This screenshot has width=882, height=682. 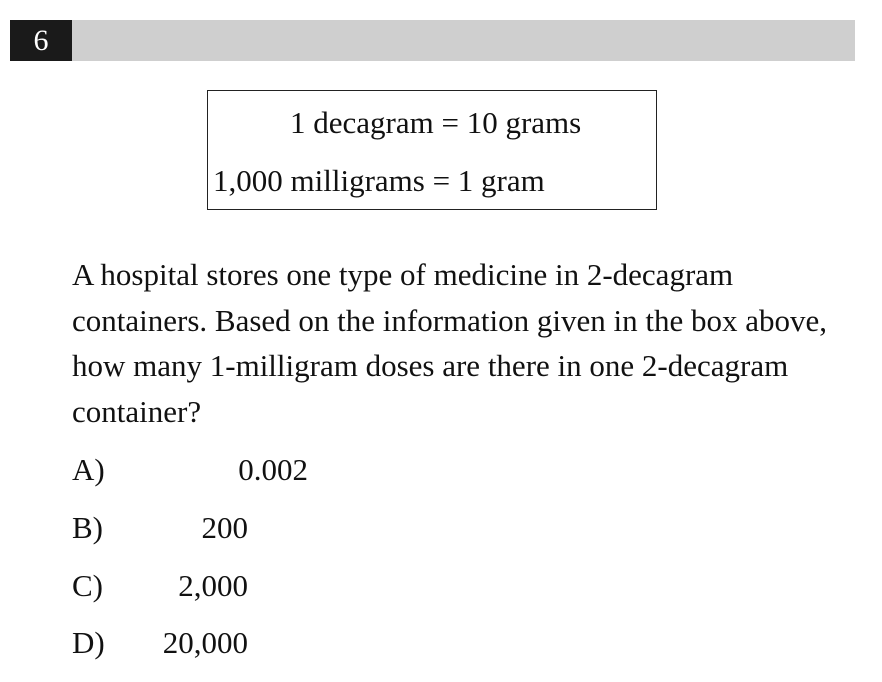 What do you see at coordinates (188, 643) in the screenshot?
I see `choice-d-value: 20,000` at bounding box center [188, 643].